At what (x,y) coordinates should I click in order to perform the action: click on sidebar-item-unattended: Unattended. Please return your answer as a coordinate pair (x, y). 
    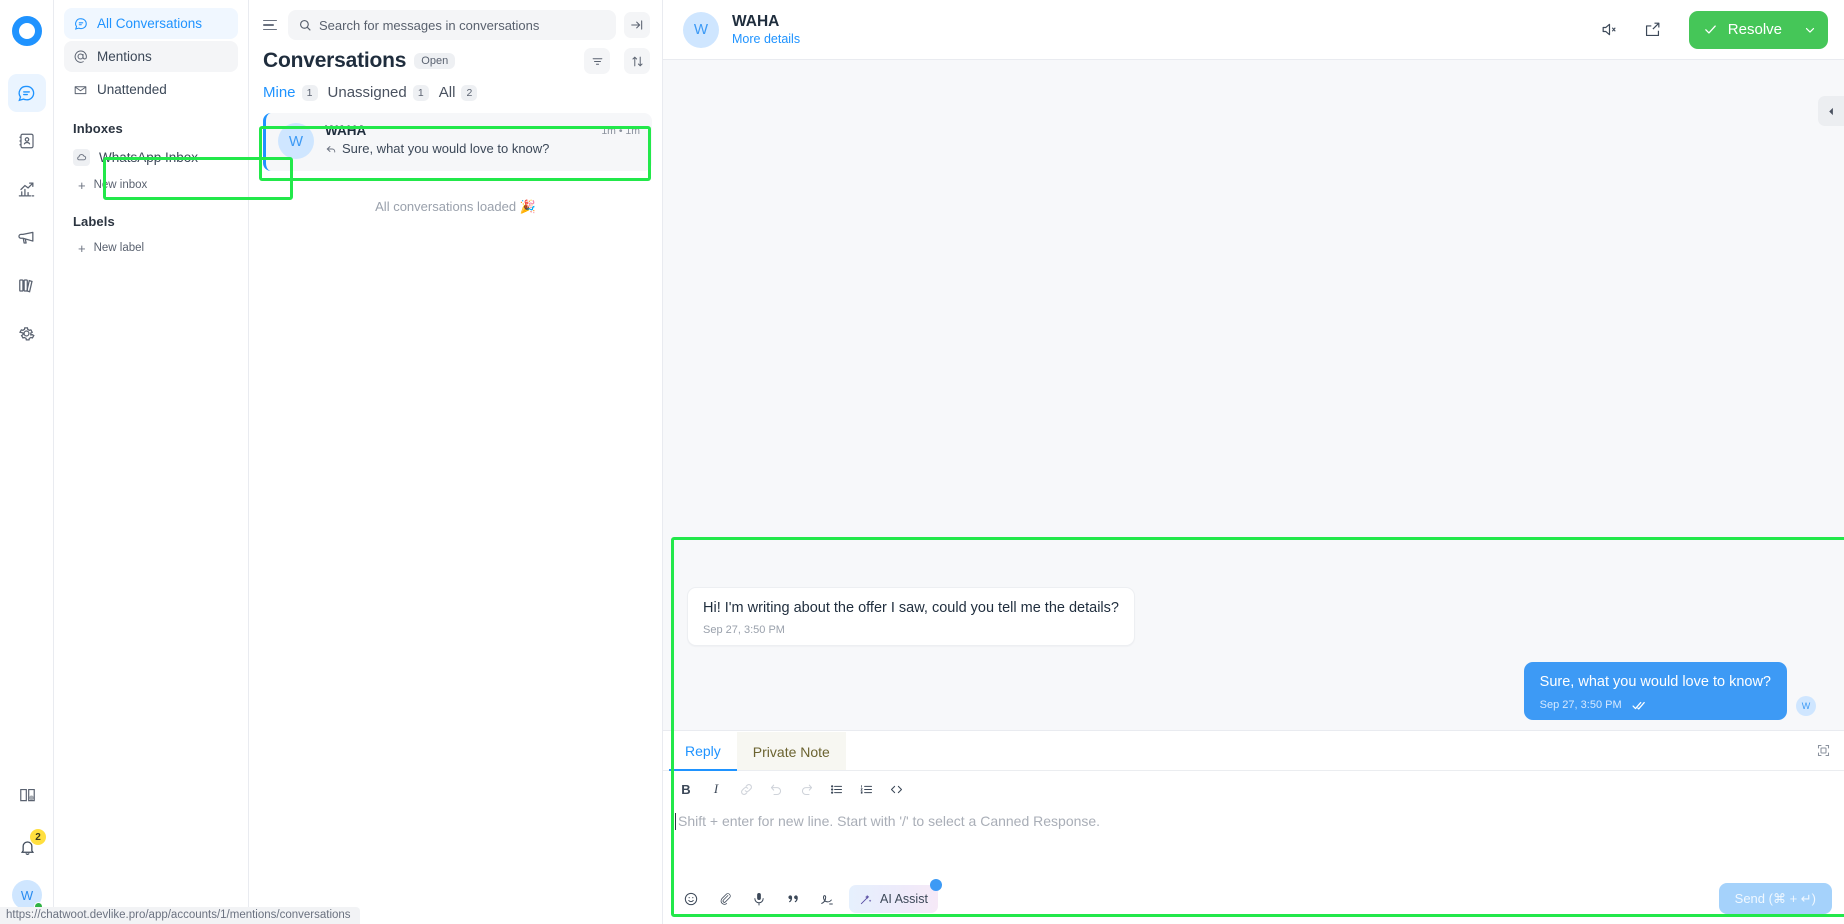
    Looking at the image, I should click on (151, 89).